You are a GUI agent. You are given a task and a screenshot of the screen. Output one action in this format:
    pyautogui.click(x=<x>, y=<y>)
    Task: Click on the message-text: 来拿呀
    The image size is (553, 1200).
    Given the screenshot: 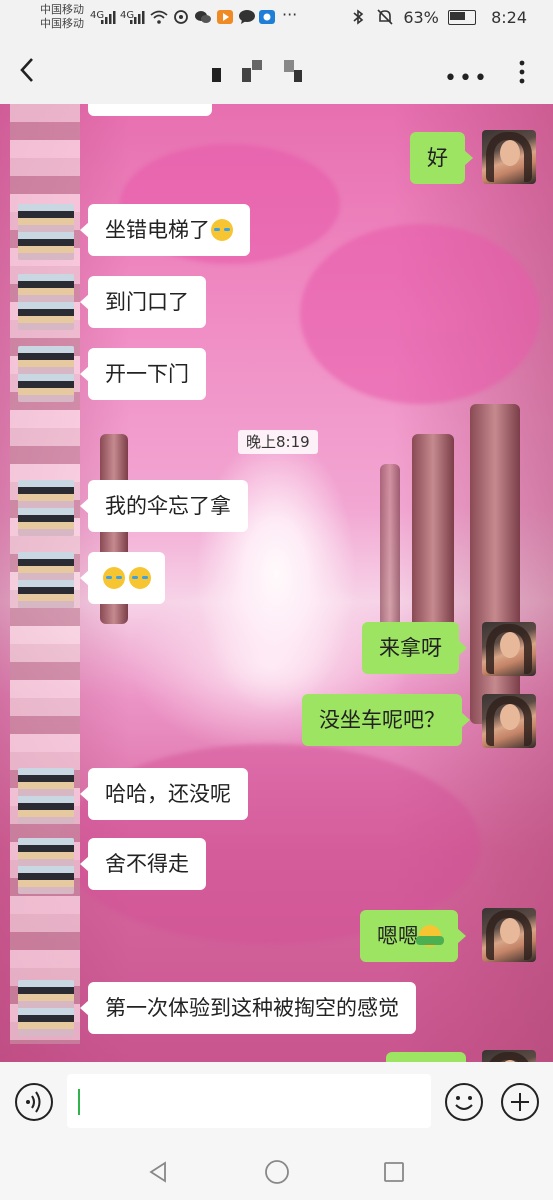 What is the action you would take?
    pyautogui.click(x=410, y=648)
    